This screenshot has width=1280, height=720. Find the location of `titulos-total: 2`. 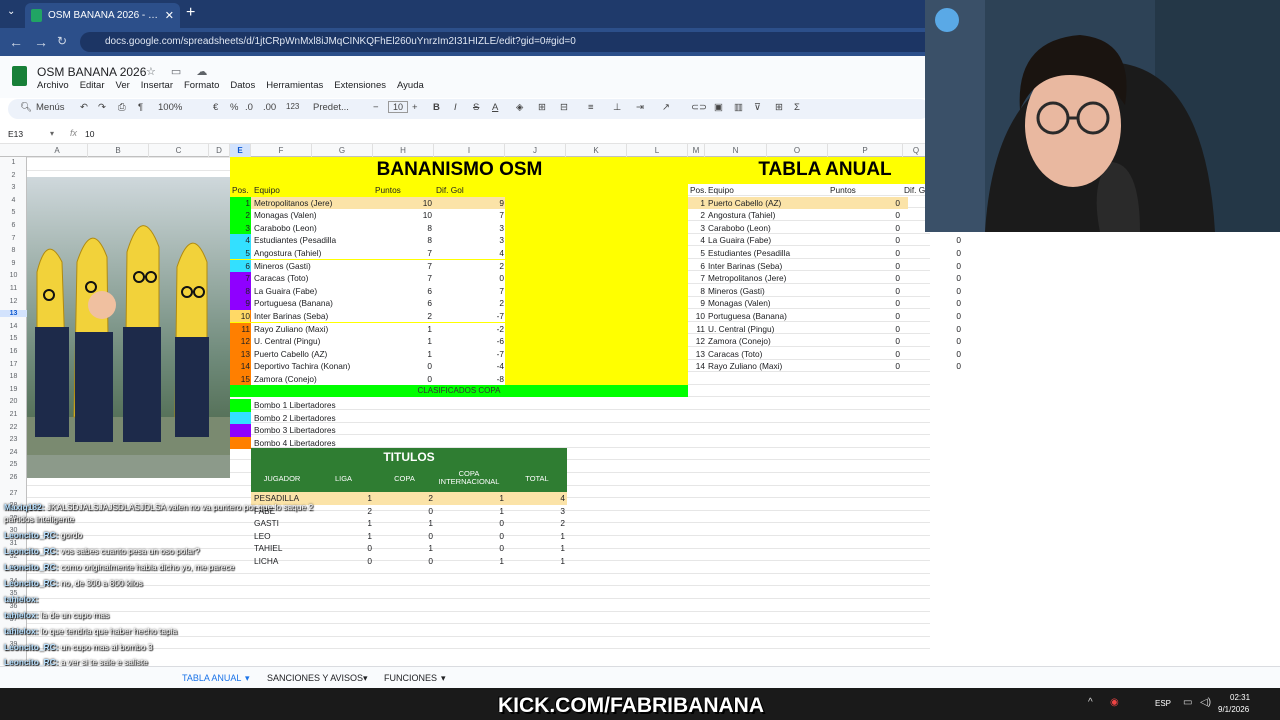

titulos-total: 2 is located at coordinates (535, 523).